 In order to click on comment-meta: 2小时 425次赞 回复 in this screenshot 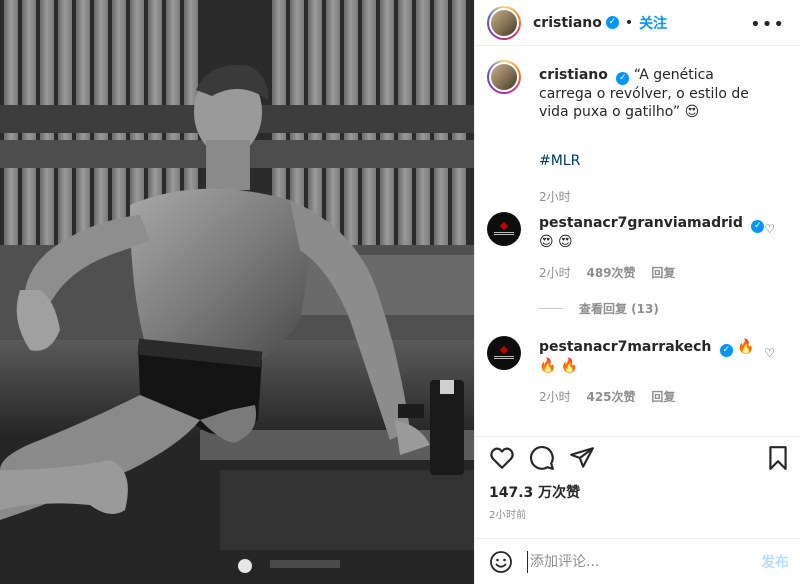, I will do `click(655, 397)`.